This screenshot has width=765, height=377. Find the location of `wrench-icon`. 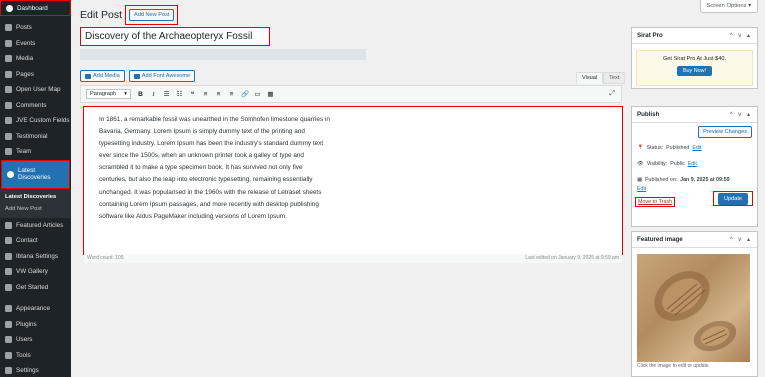

wrench-icon is located at coordinates (8, 355).